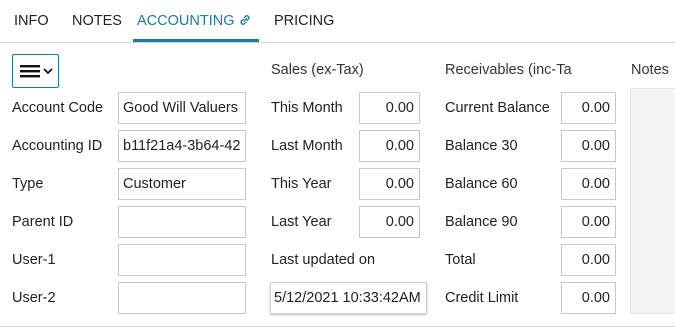 This screenshot has height=328, width=675. Describe the element at coordinates (304, 21) in the screenshot. I see `tab-pricing: PRICING` at that location.